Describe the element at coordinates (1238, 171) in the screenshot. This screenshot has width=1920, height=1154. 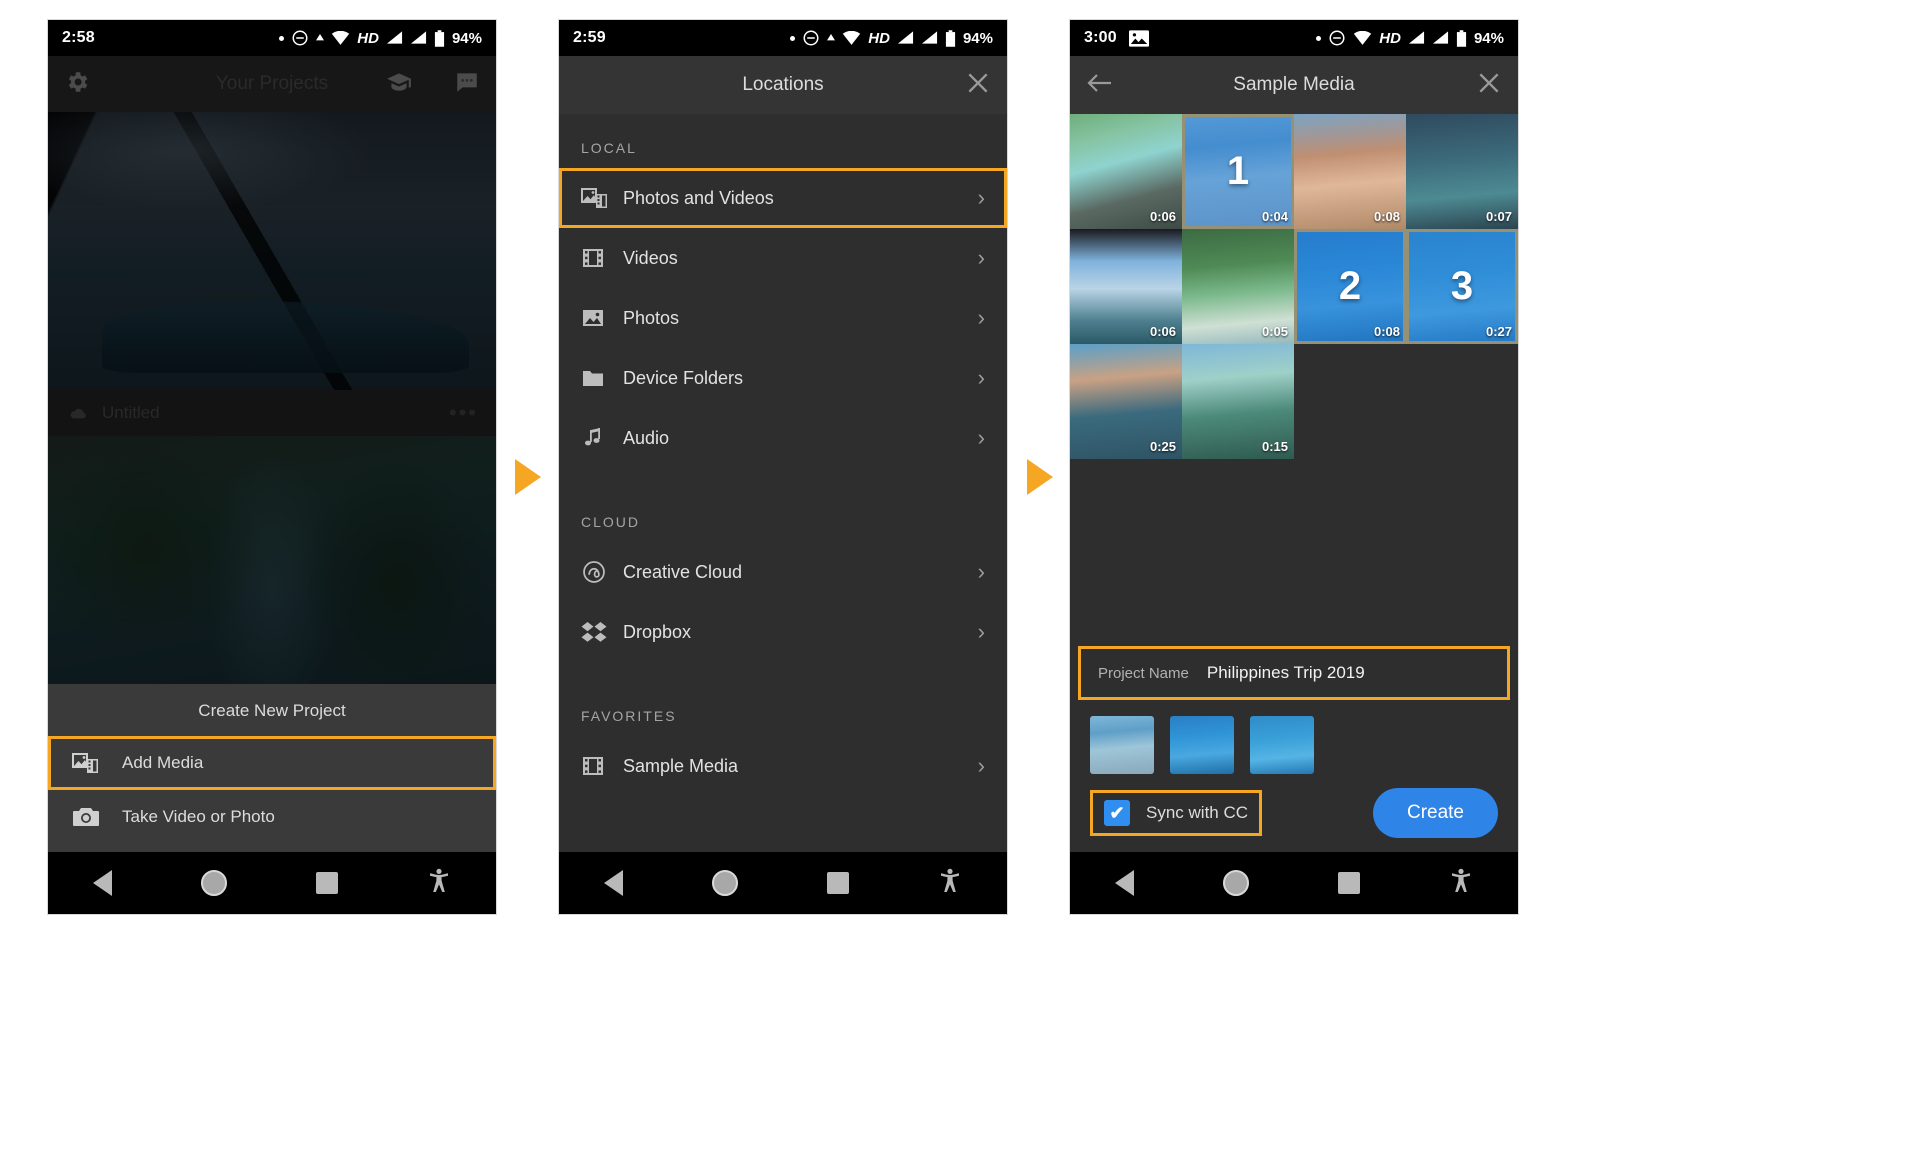
I see `media-thumbnail-selected: 1 0:04` at that location.